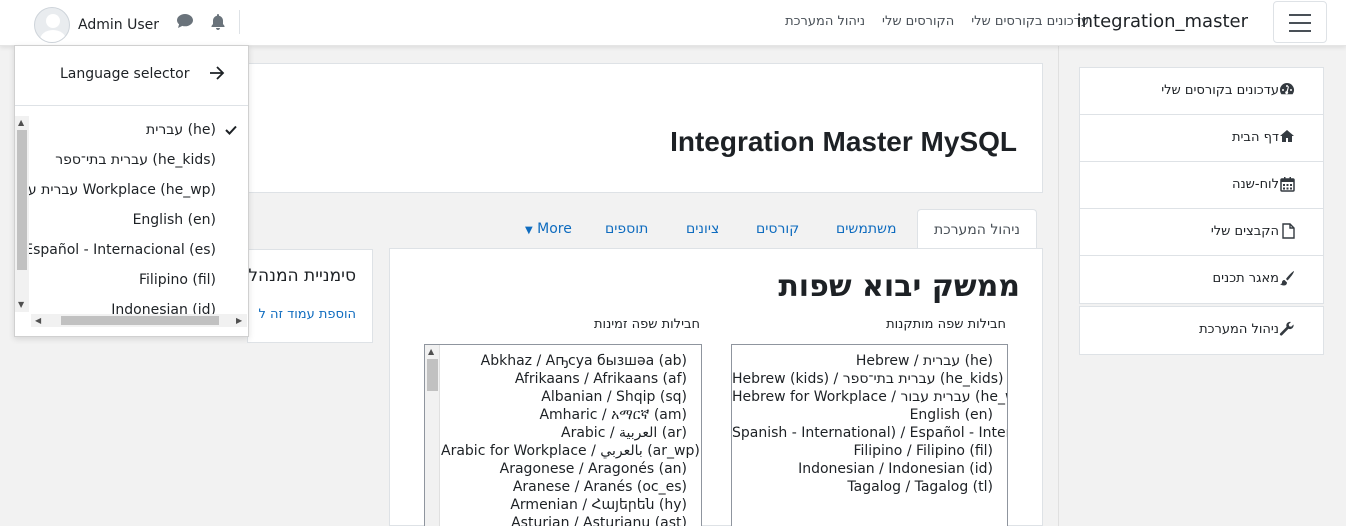 The image size is (1346, 526). What do you see at coordinates (862, 361) in the screenshot?
I see `list-option: Hebrew / עברית (he)` at bounding box center [862, 361].